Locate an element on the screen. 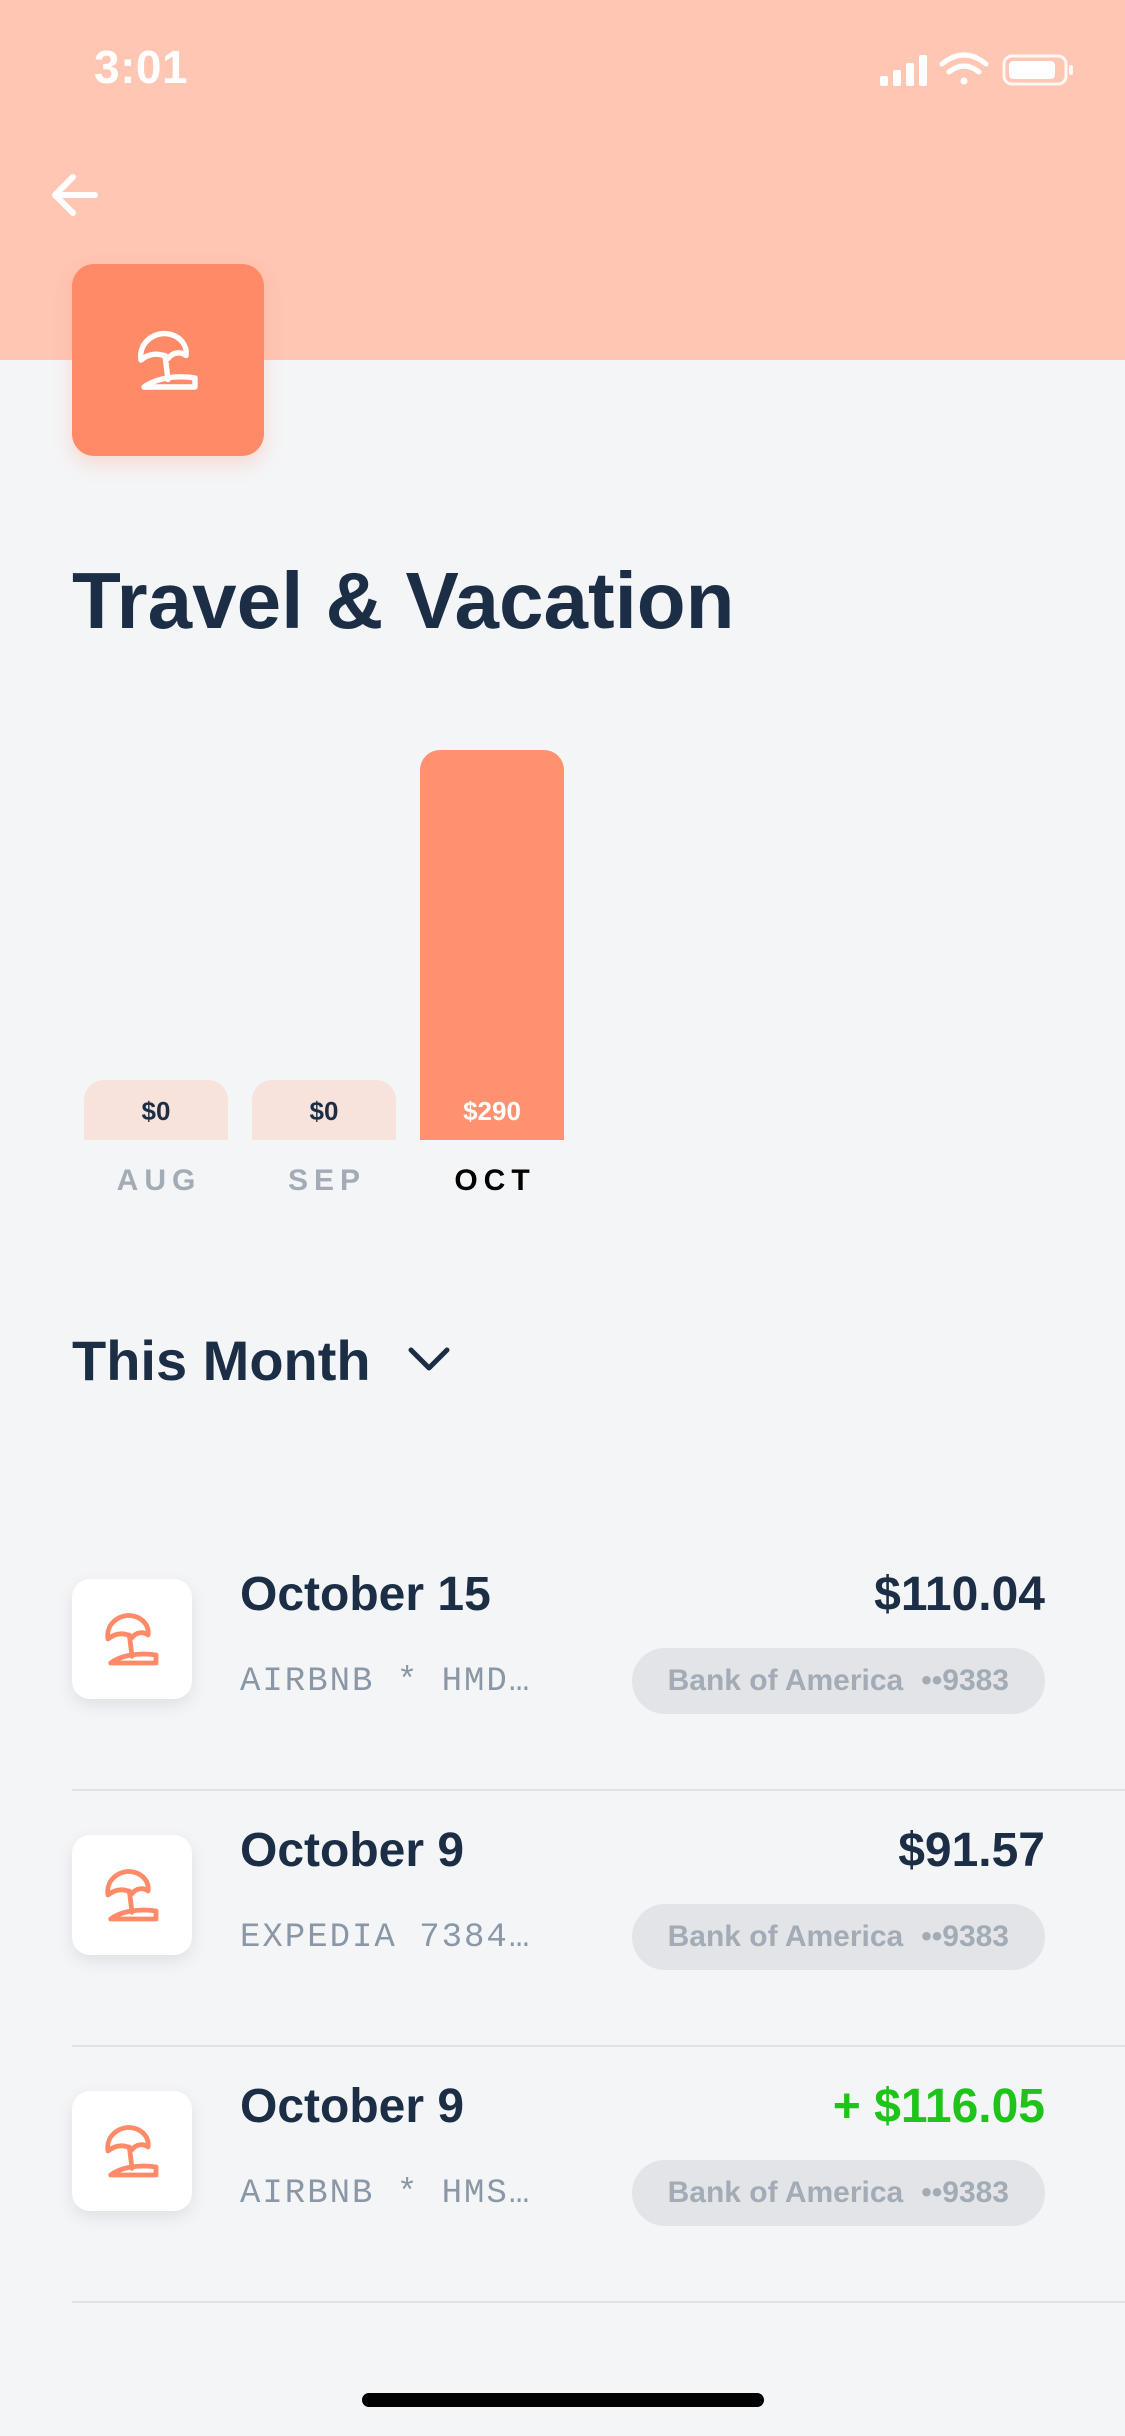 The image size is (1125, 2436). page-title: Travel & Vacation is located at coordinates (403, 600).